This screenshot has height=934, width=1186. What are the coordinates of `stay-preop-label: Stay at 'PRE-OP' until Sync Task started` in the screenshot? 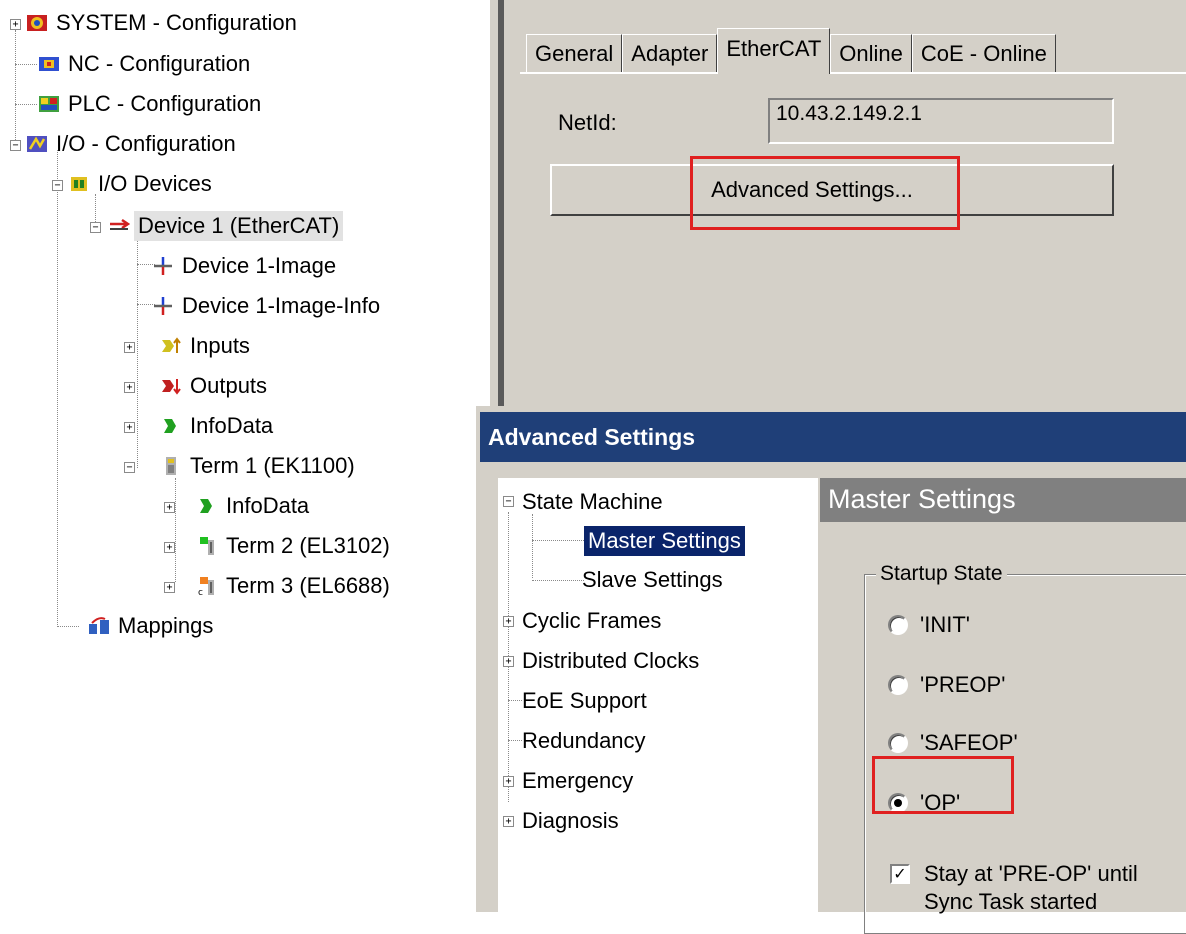 It's located at (1031, 888).